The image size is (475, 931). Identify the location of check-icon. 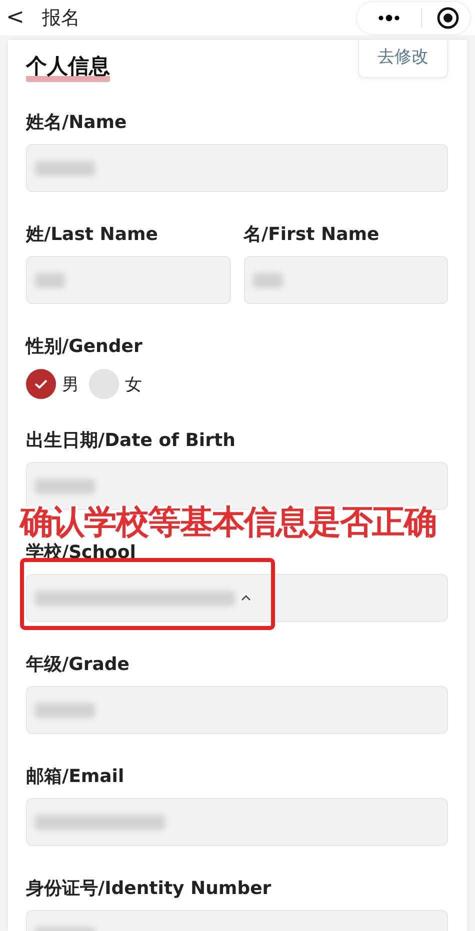
(41, 384).